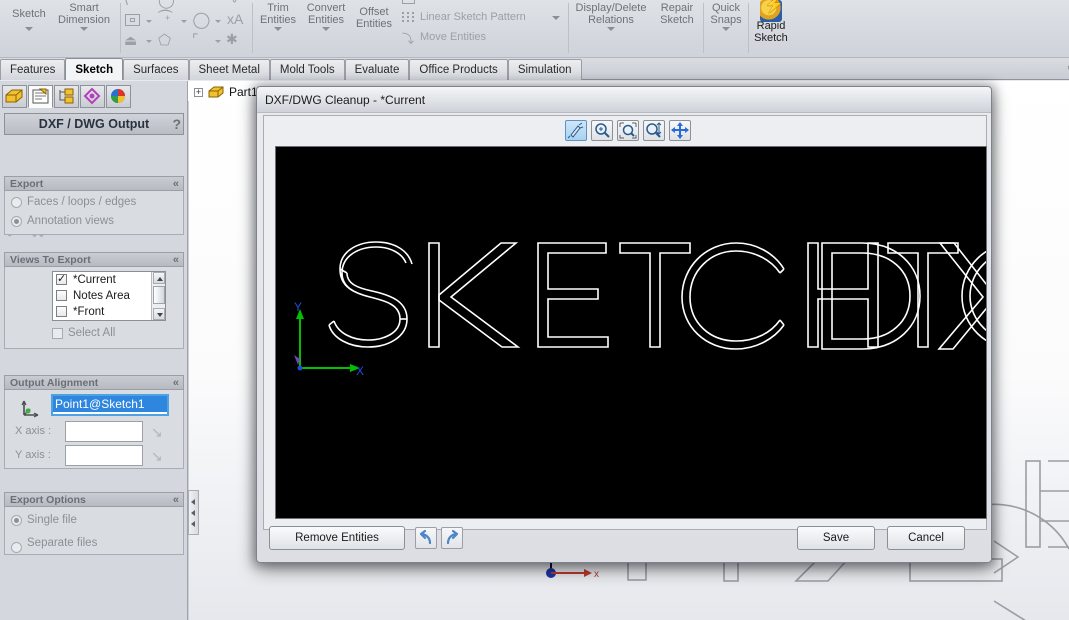 This screenshot has width=1069, height=620. I want to click on export-section-header: Export «, so click(94, 183).